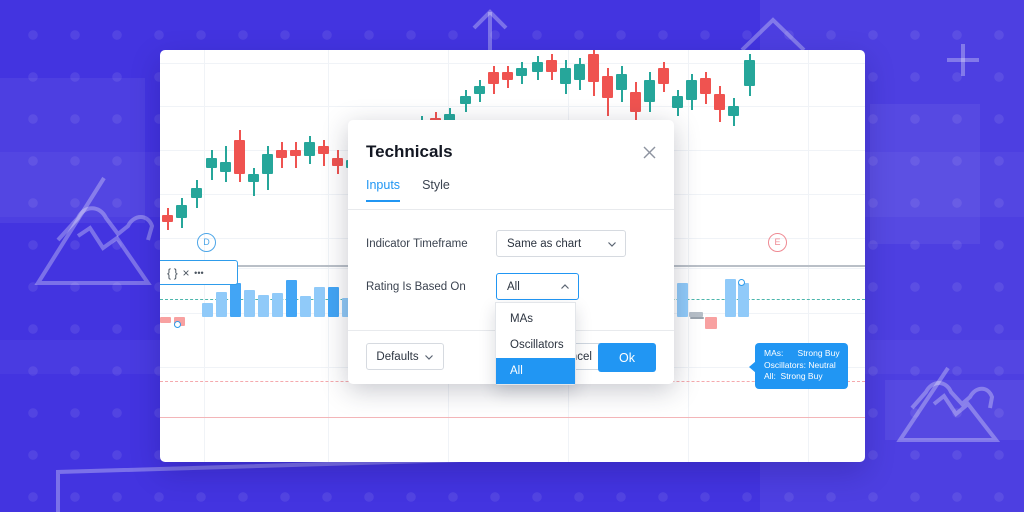 Image resolution: width=1024 pixels, height=512 pixels. What do you see at coordinates (436, 190) in the screenshot?
I see `tab-style: Style` at bounding box center [436, 190].